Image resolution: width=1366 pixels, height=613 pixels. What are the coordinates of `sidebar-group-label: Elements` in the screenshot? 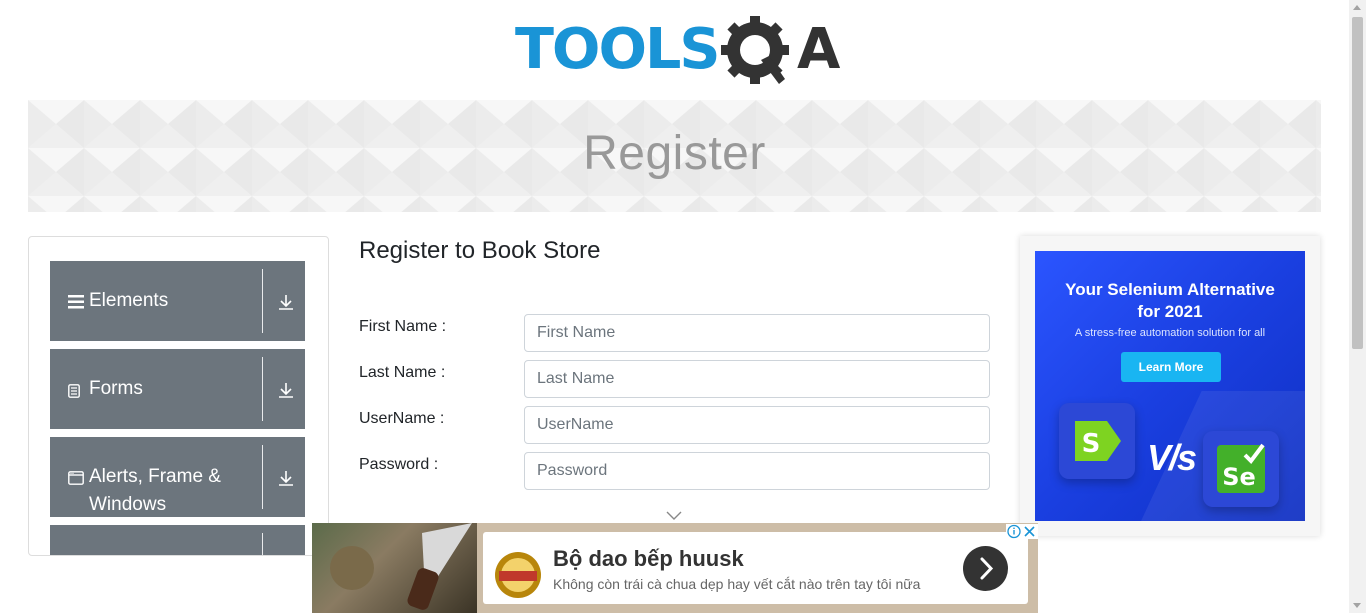 It's located at (129, 300).